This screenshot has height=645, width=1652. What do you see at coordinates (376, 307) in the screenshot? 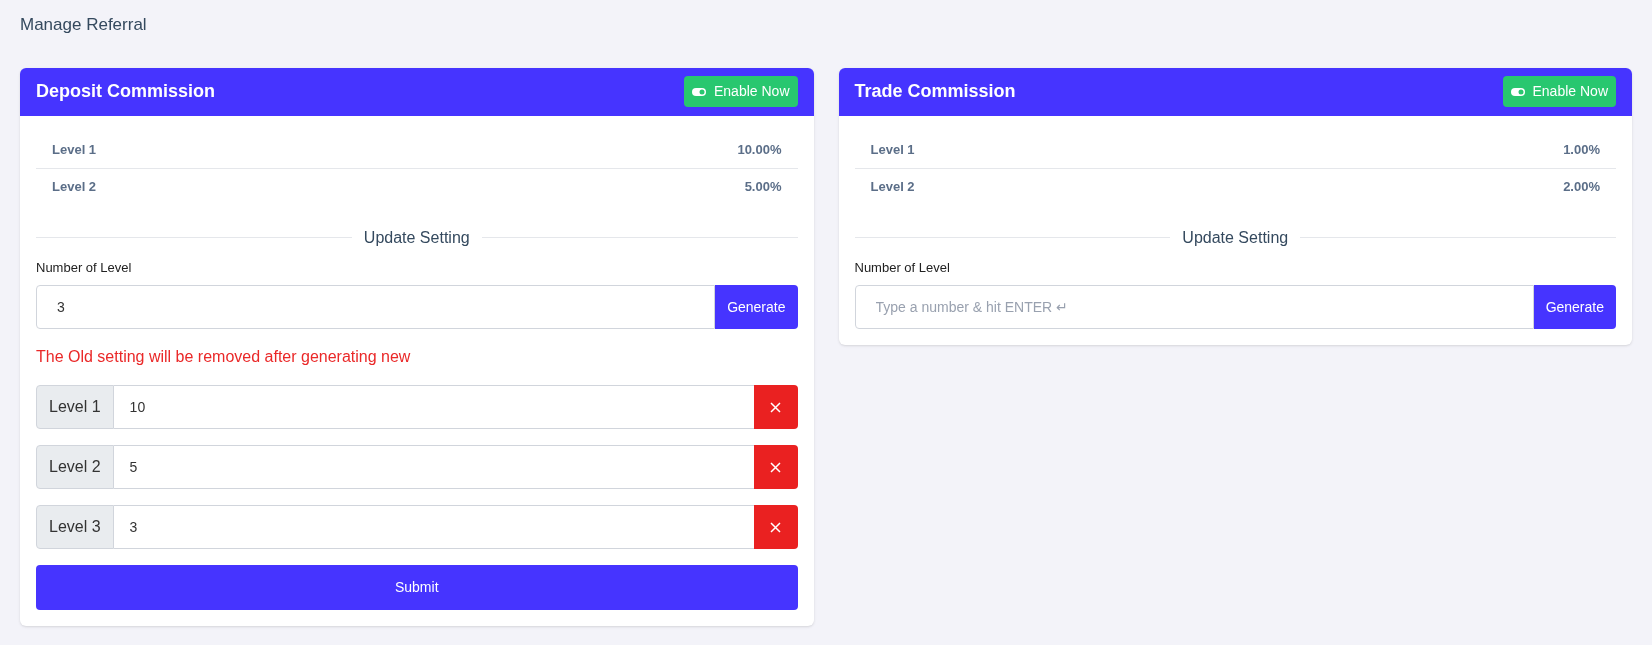
I see `number-input-field: 3` at bounding box center [376, 307].